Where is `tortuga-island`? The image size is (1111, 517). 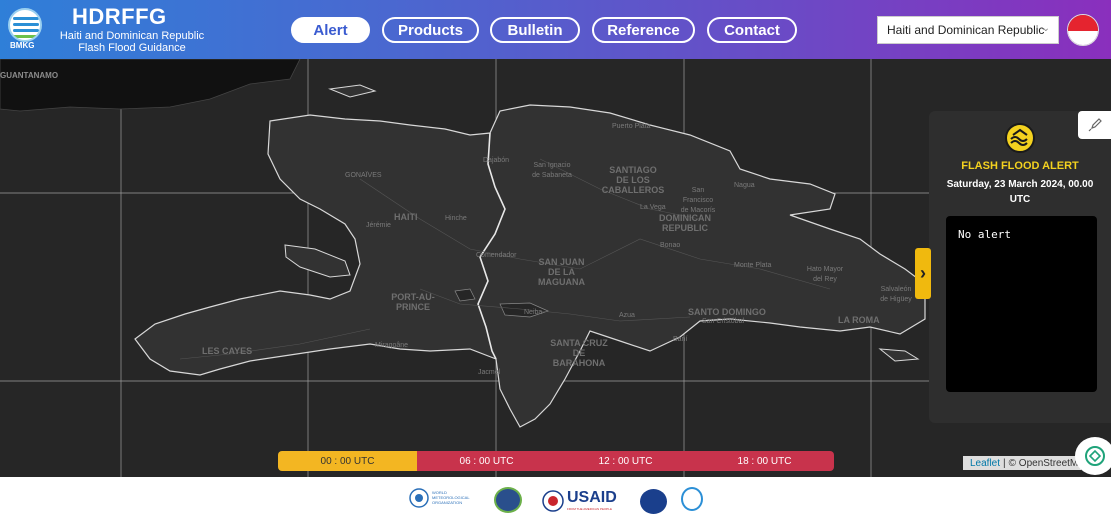
tortuga-island is located at coordinates (352, 91).